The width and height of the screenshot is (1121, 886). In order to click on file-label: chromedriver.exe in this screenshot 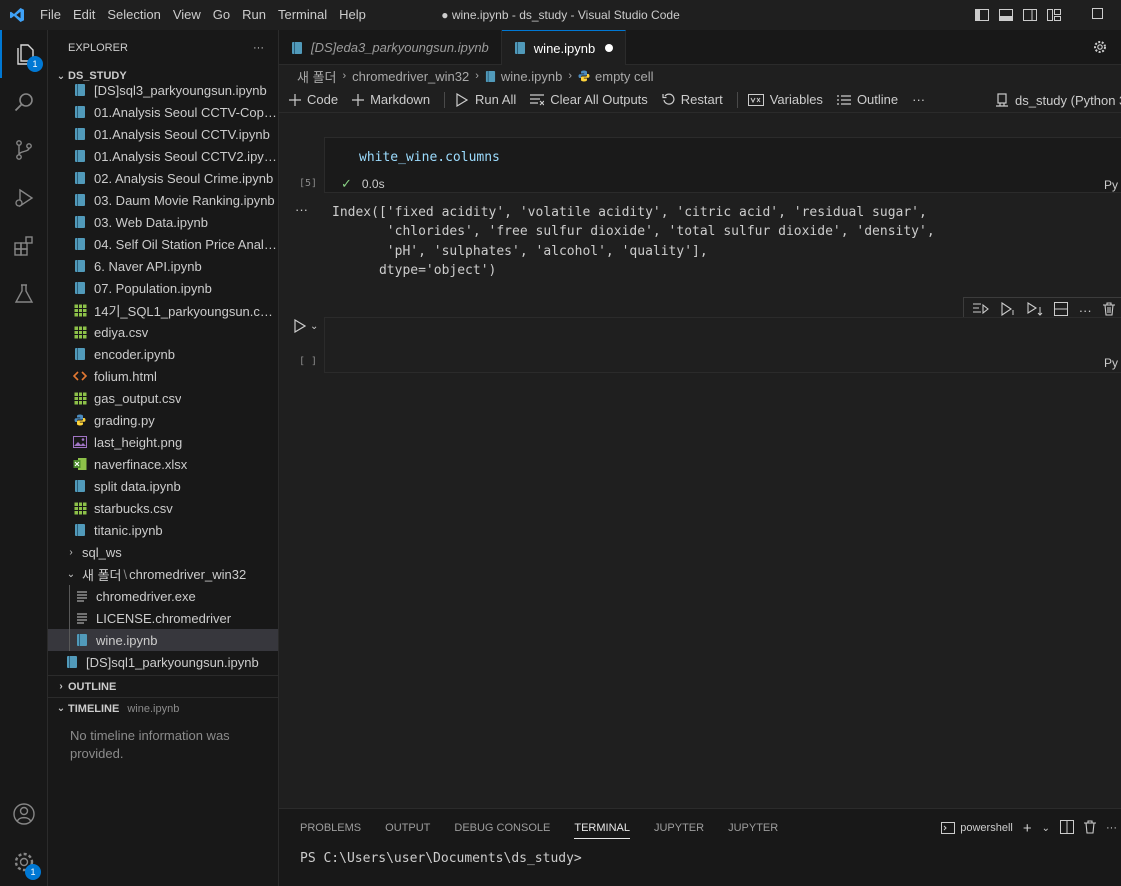, I will do `click(146, 596)`.